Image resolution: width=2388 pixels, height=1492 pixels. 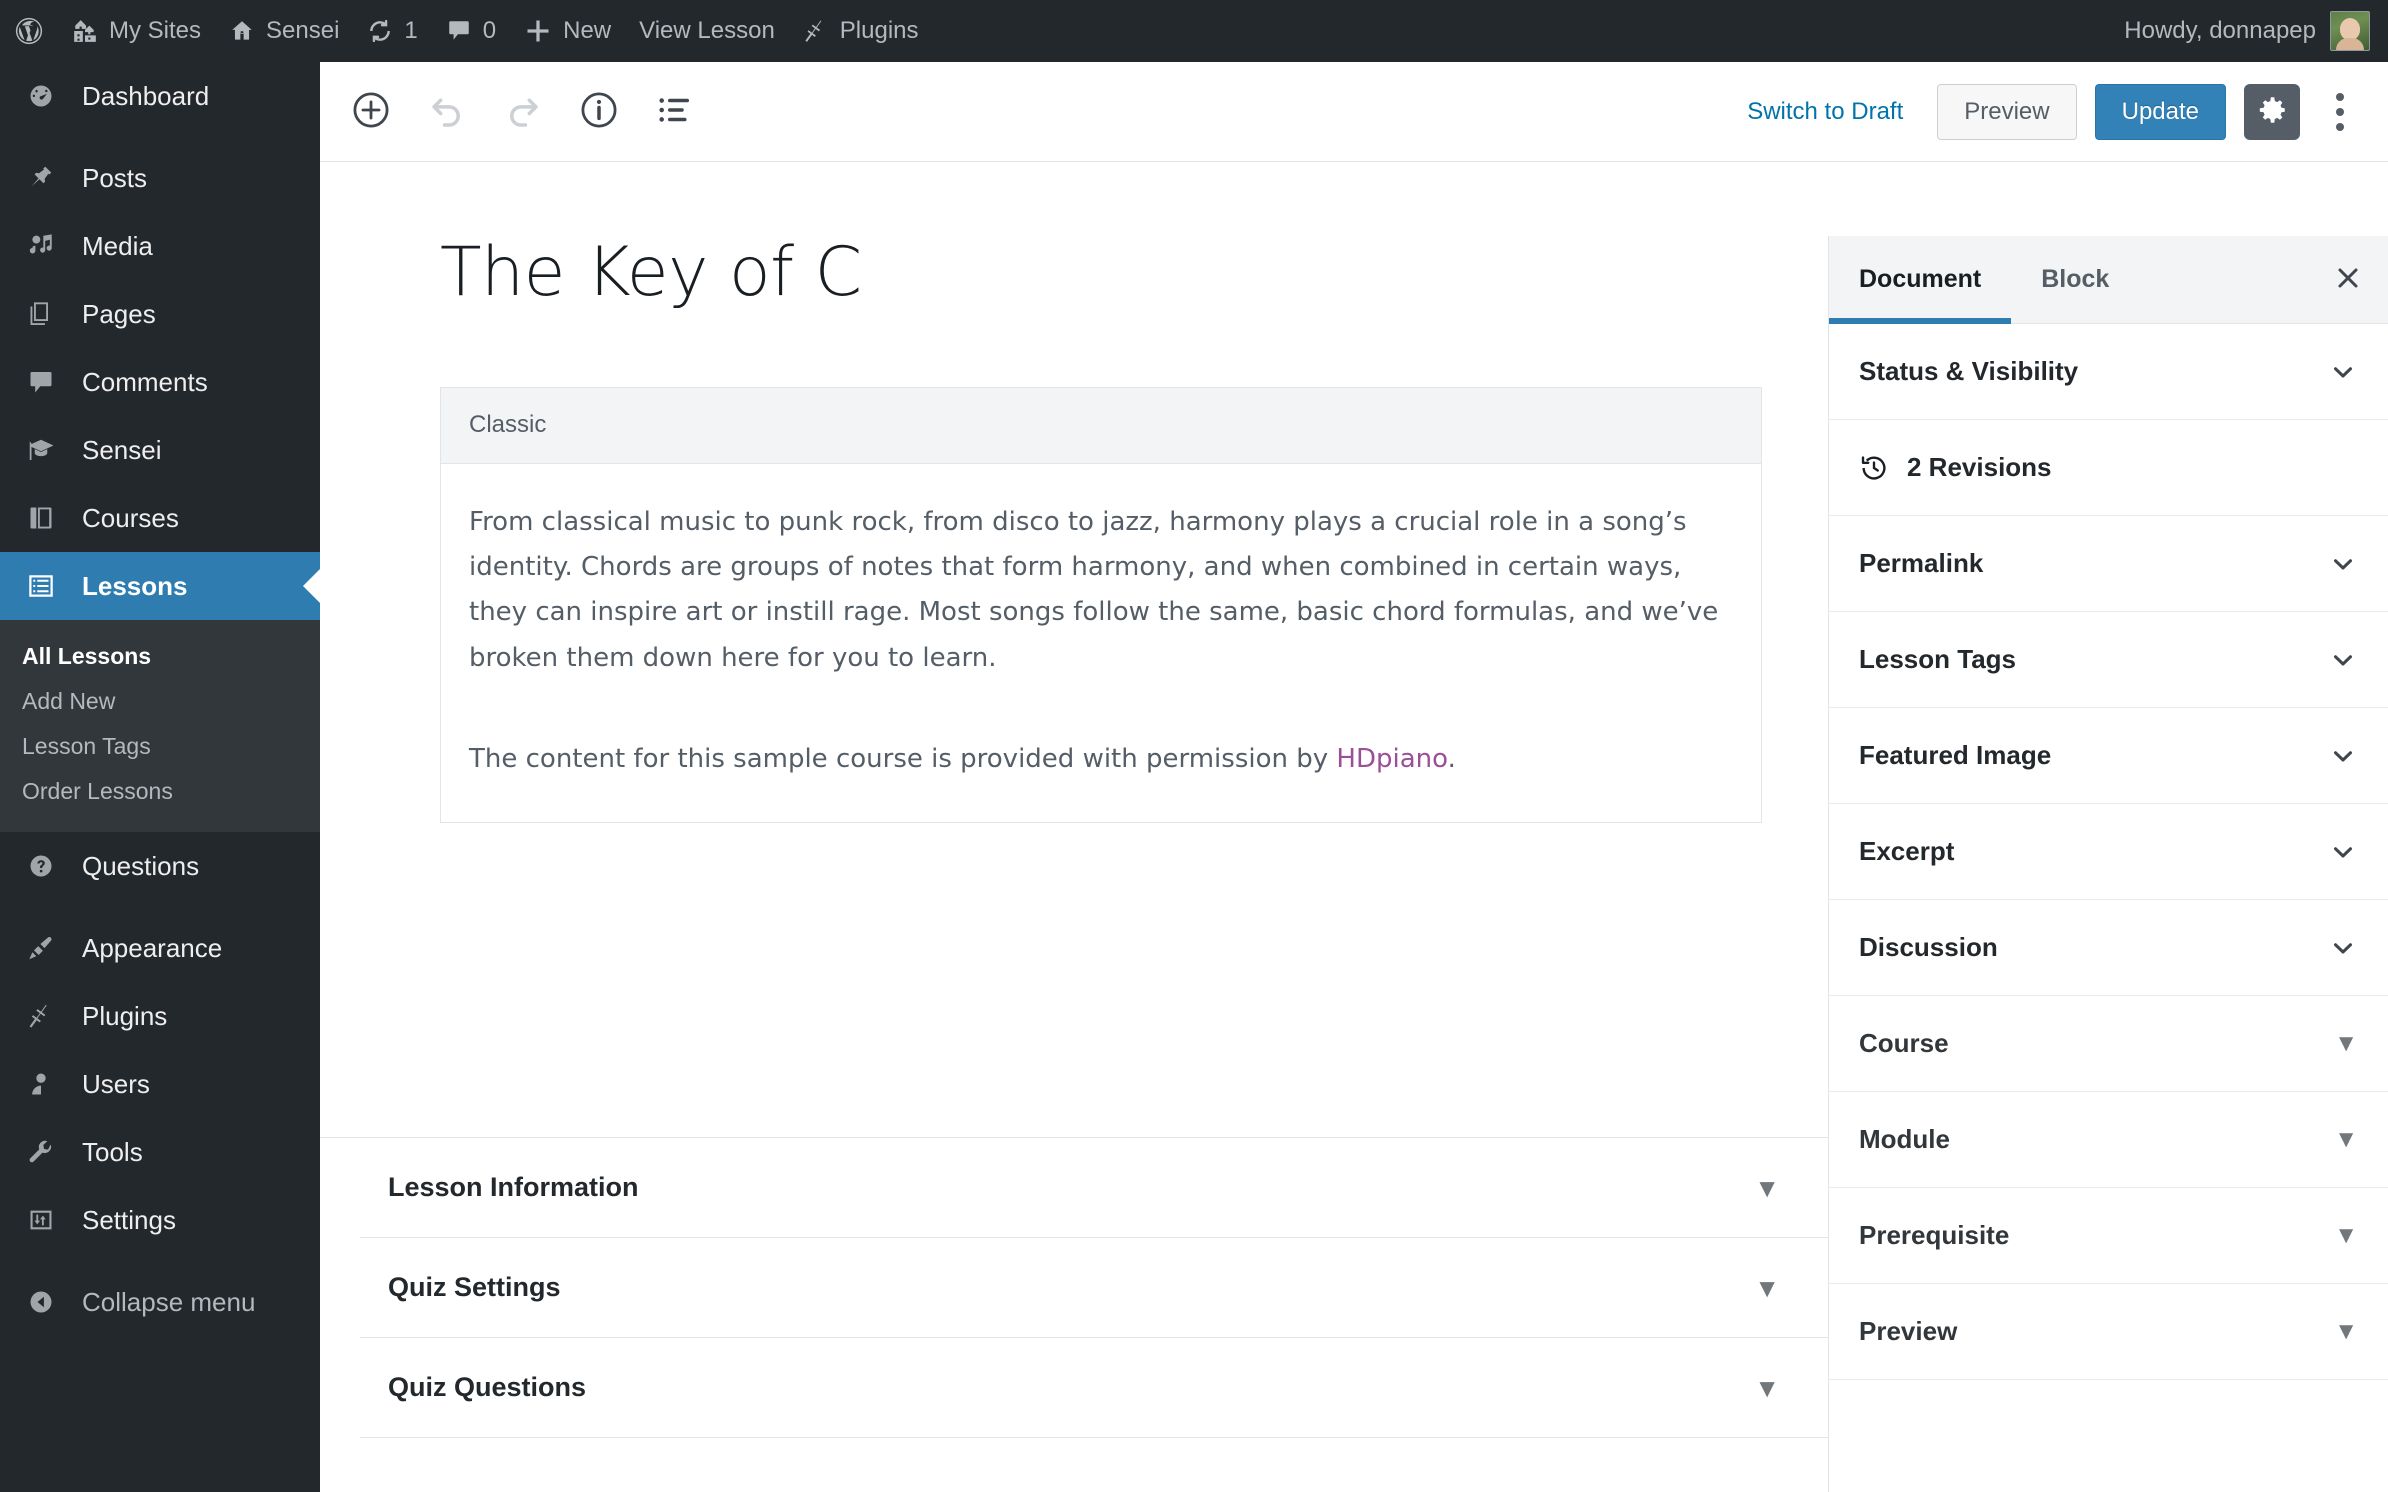 I want to click on sidebar-item-lessons: Lessons, so click(x=160, y=586).